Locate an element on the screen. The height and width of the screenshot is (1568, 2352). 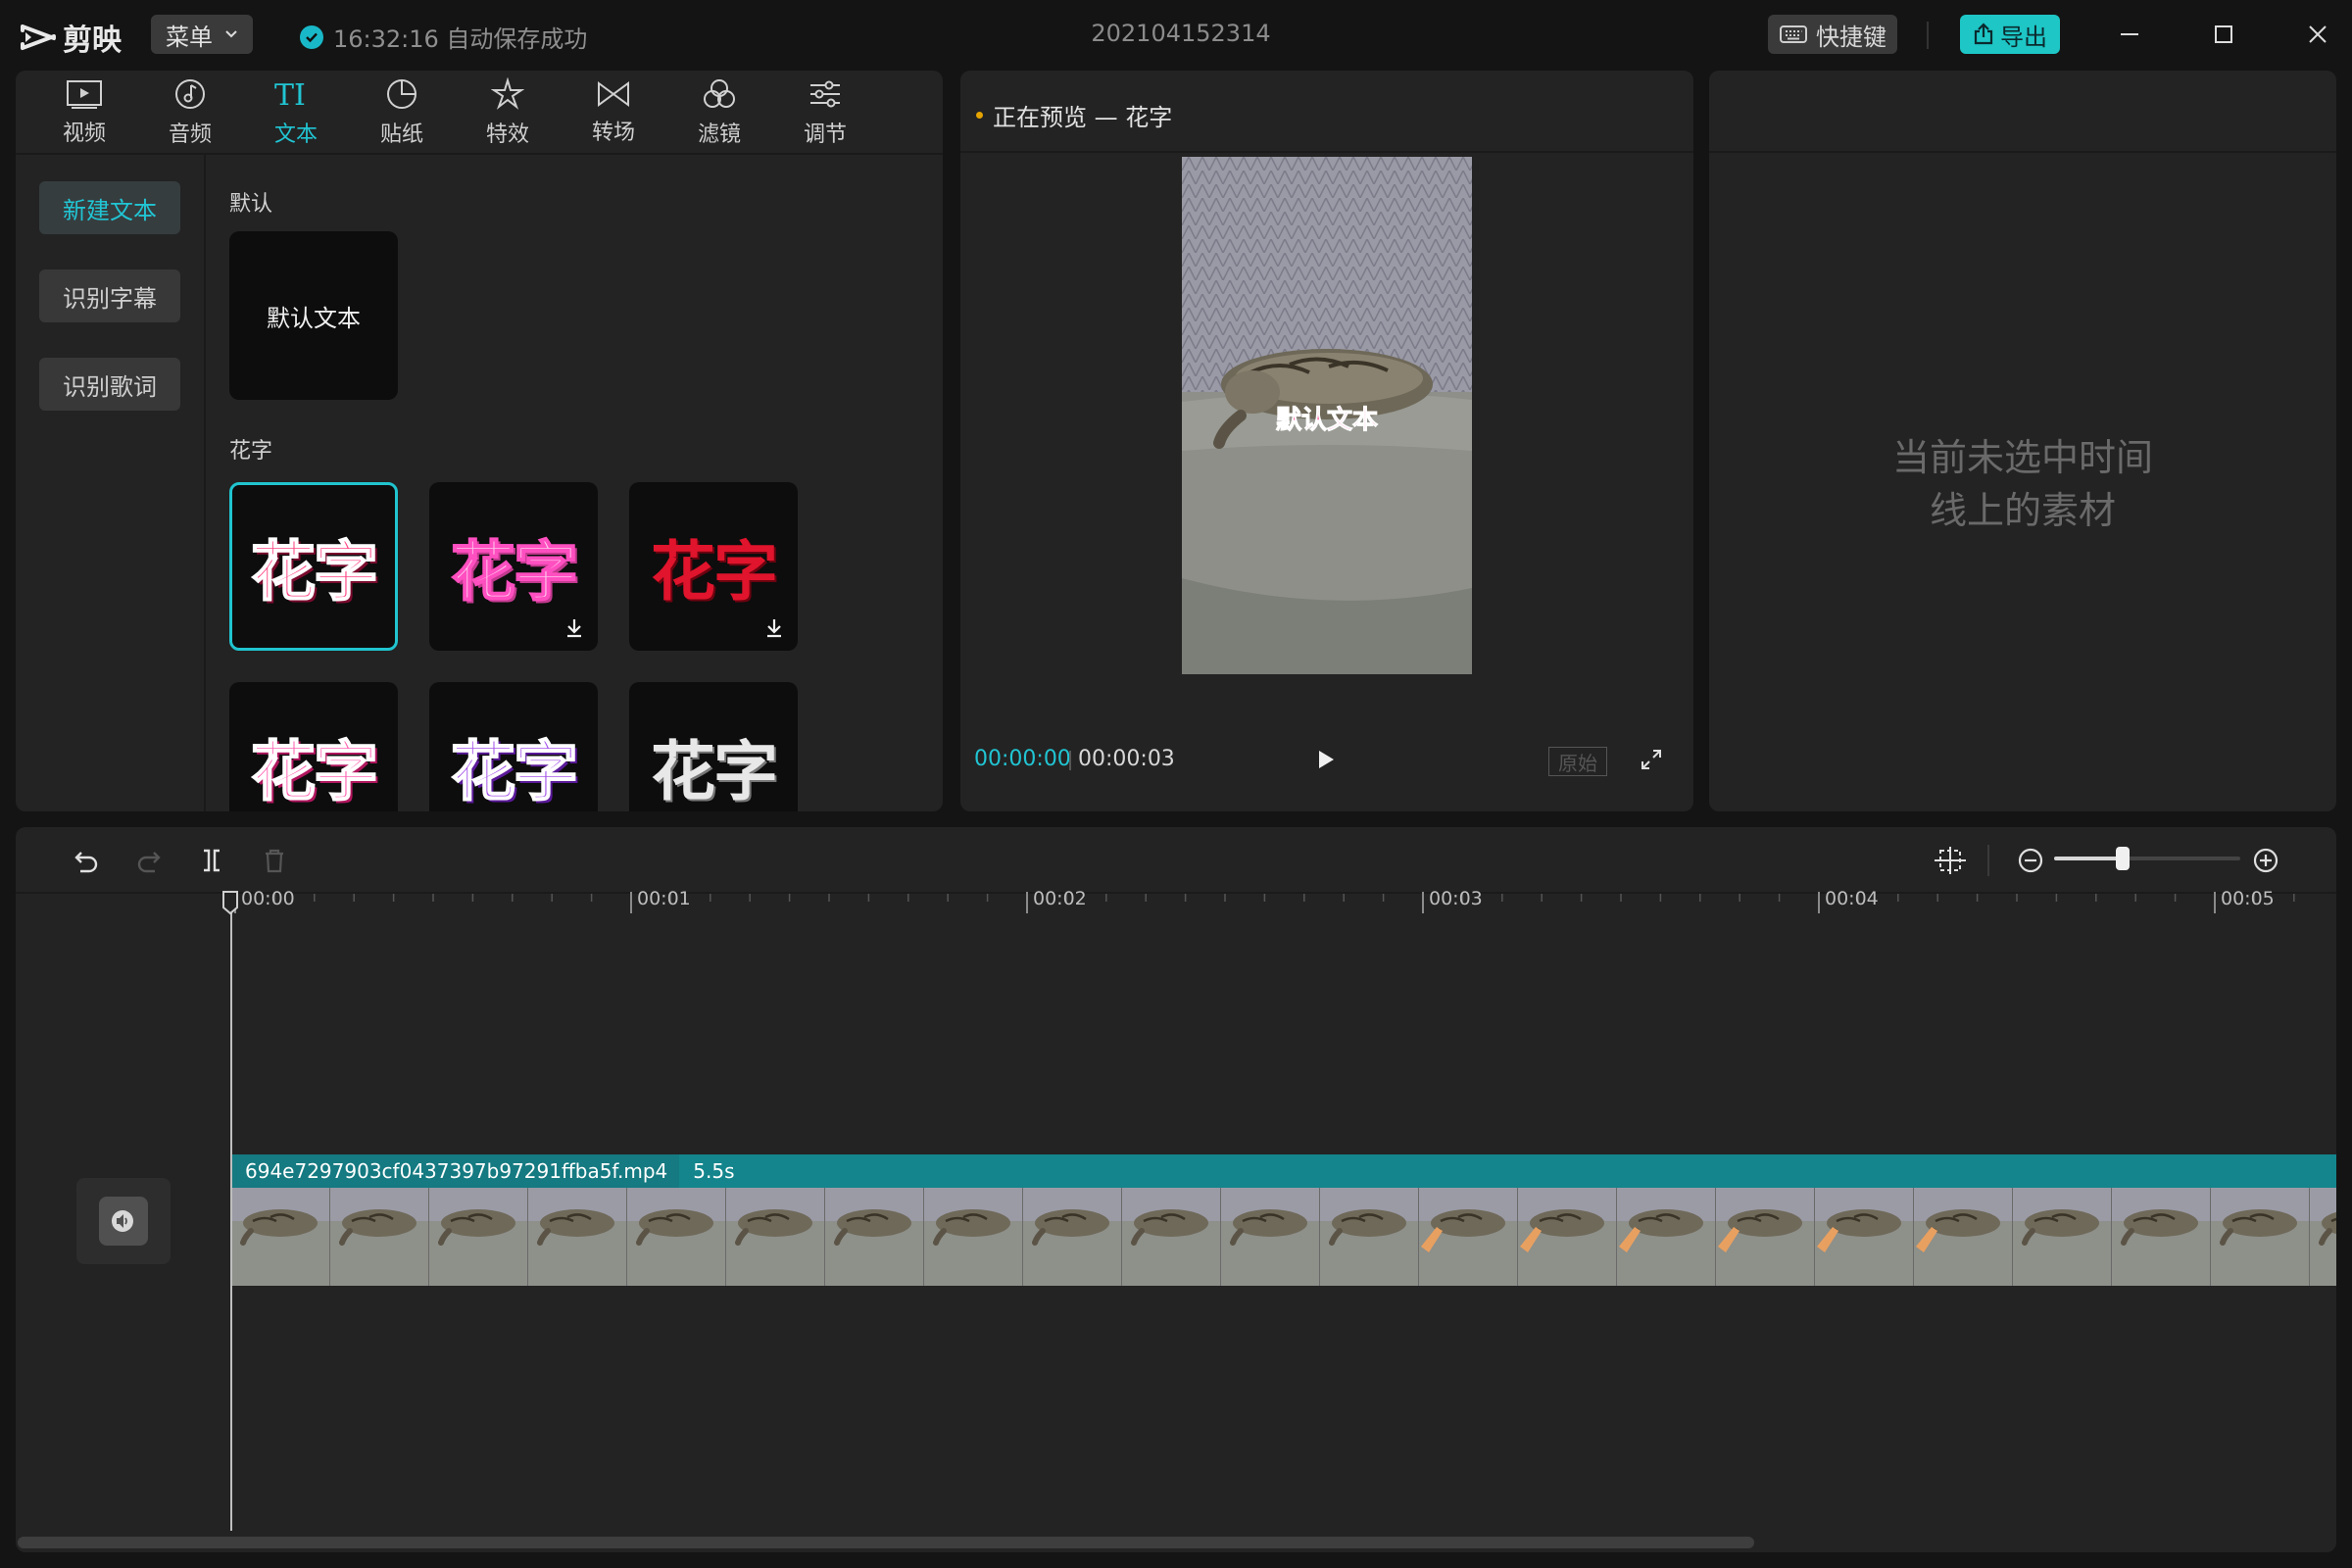
close-icon is located at coordinates (2318, 34).